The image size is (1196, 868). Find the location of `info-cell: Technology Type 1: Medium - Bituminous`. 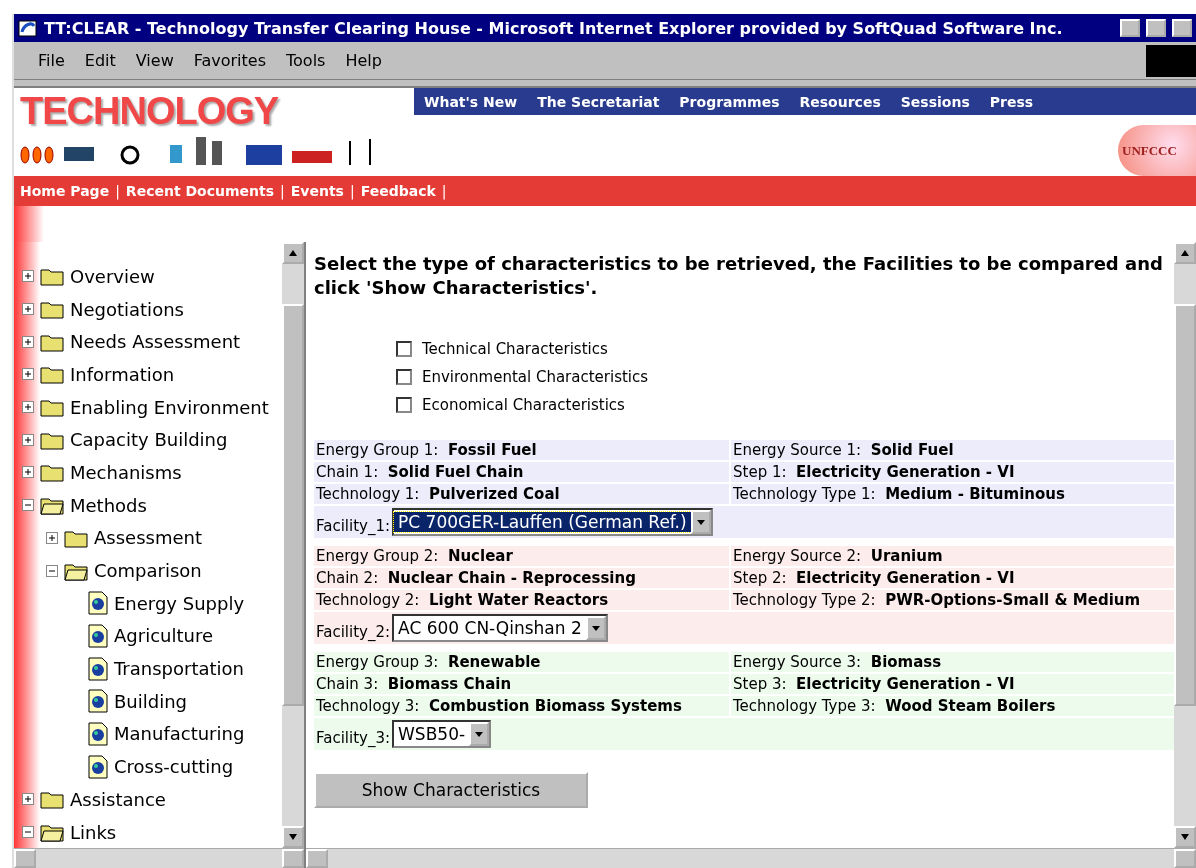

info-cell: Technology Type 1: Medium - Bituminous is located at coordinates (952, 494).